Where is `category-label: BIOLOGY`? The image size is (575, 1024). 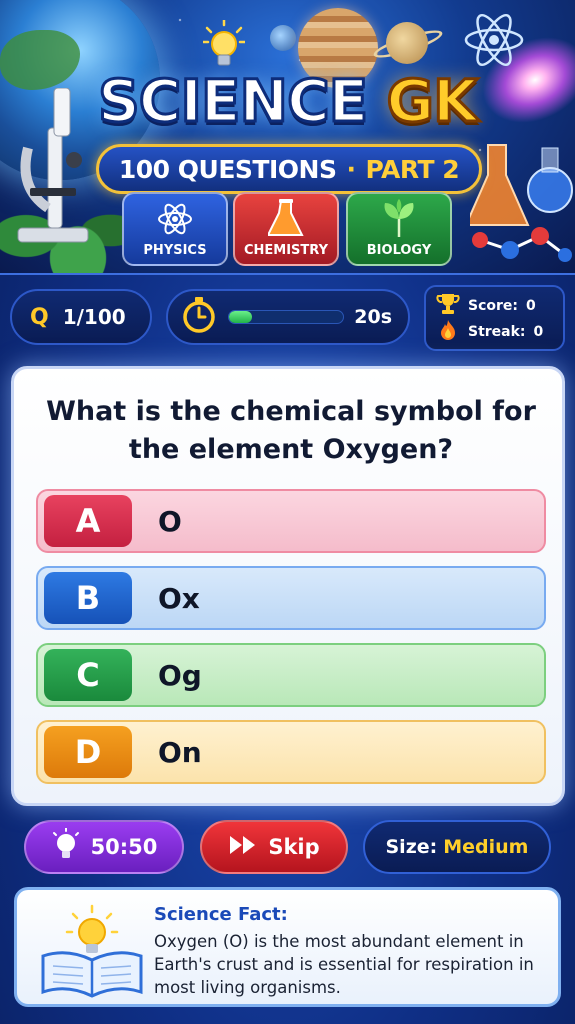 category-label: BIOLOGY is located at coordinates (399, 250).